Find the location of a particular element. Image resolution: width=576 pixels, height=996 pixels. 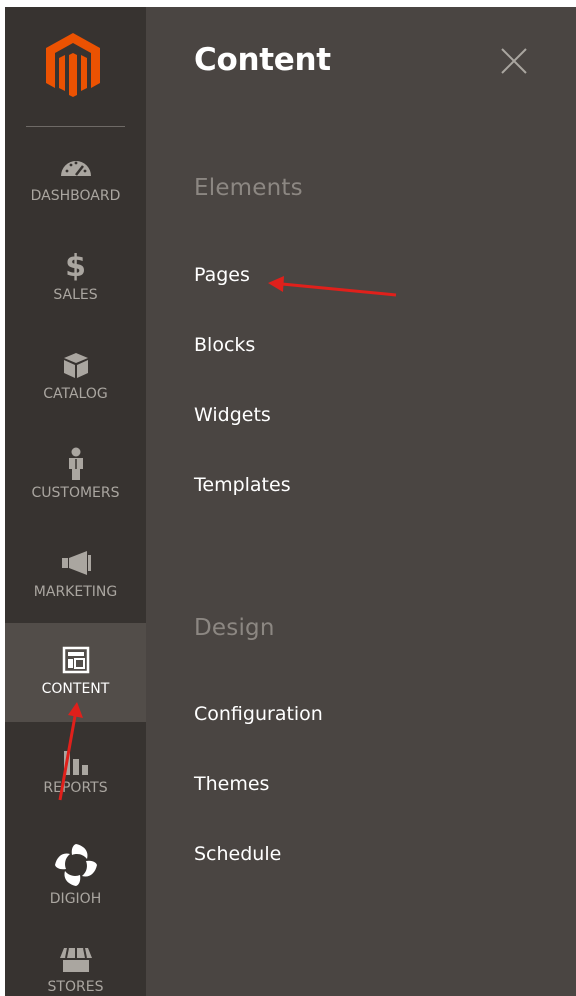

close-button is located at coordinates (514, 61).